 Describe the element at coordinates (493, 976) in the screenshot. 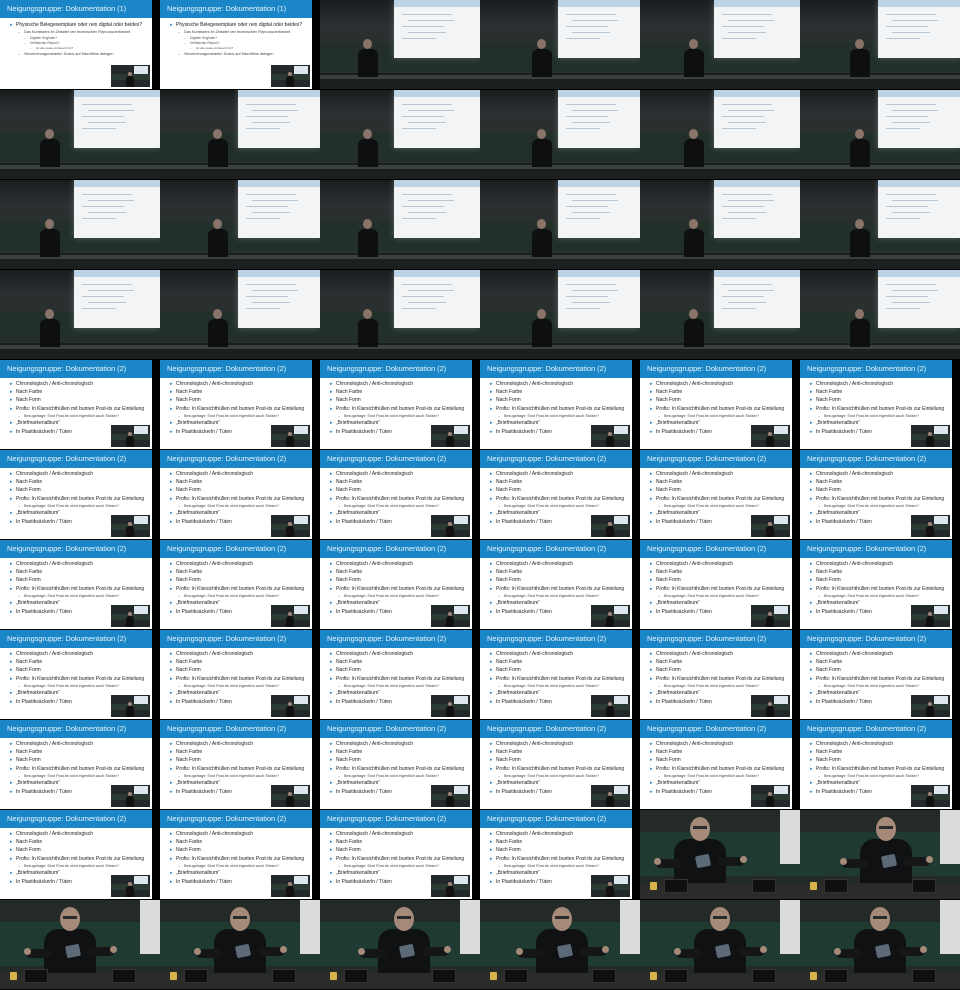

I see `cup` at that location.